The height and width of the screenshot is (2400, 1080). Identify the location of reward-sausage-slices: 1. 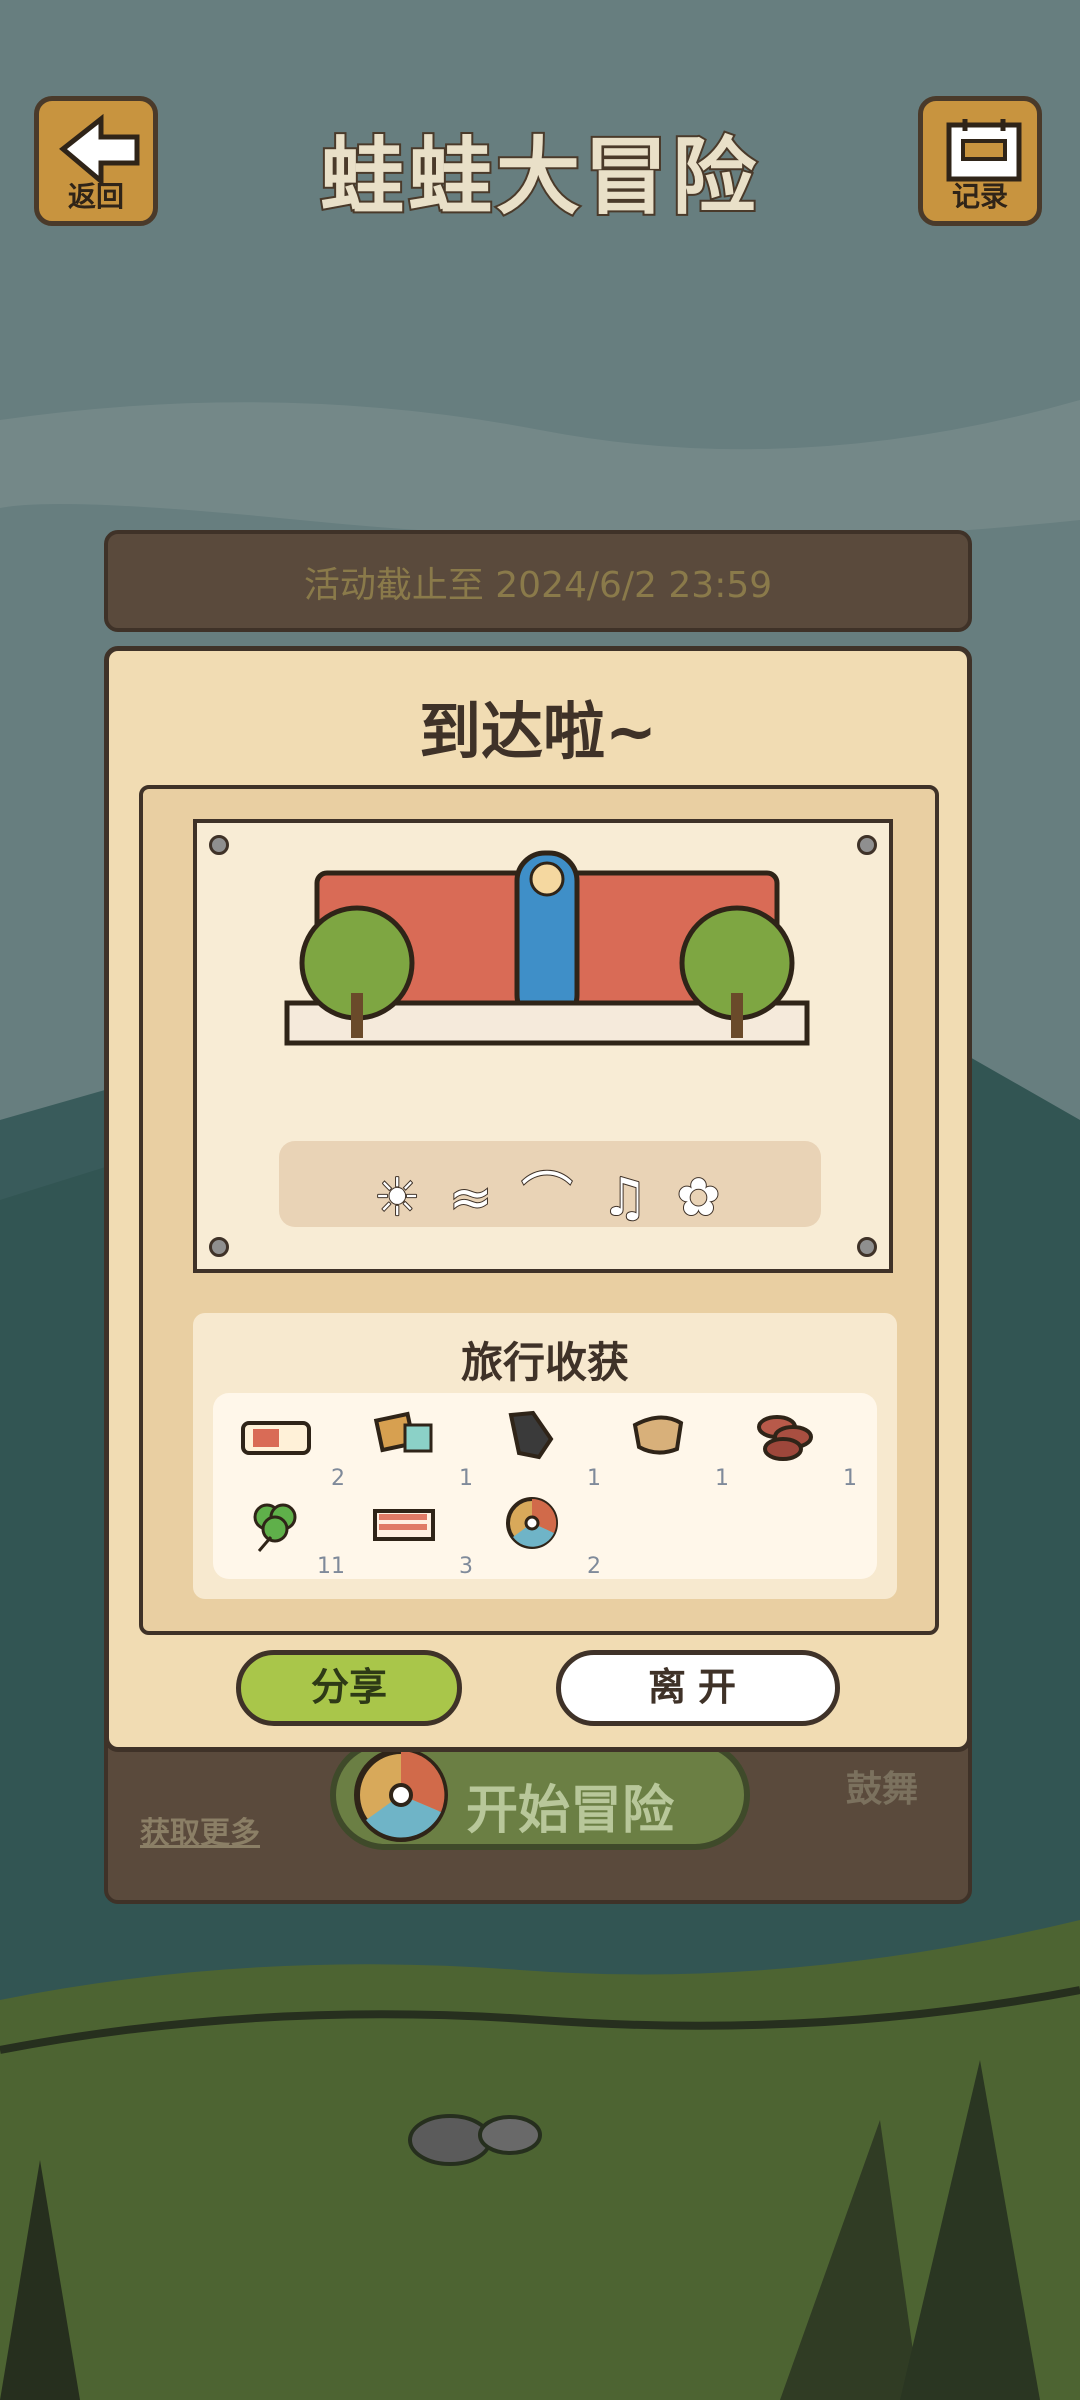
(803, 1448).